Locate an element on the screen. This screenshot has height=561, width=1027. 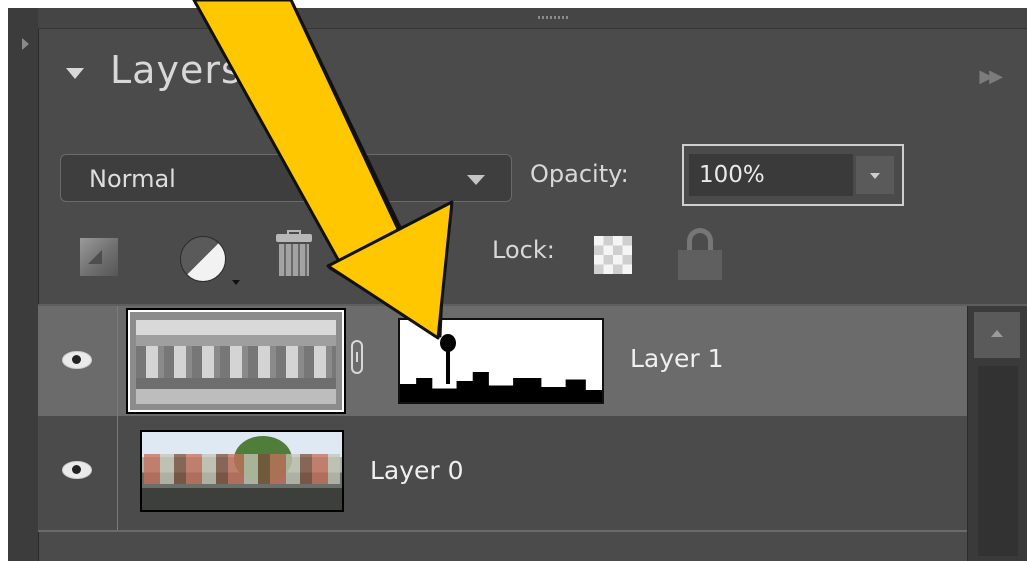
collapse-triangle-icon is located at coordinates (75, 73).